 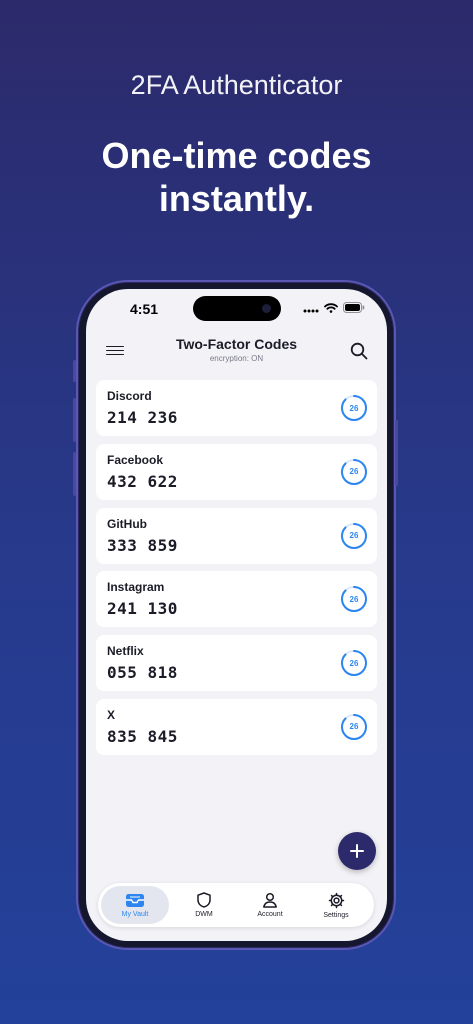 What do you see at coordinates (236, 726) in the screenshot?
I see `code-card-x: X 835 845 26` at bounding box center [236, 726].